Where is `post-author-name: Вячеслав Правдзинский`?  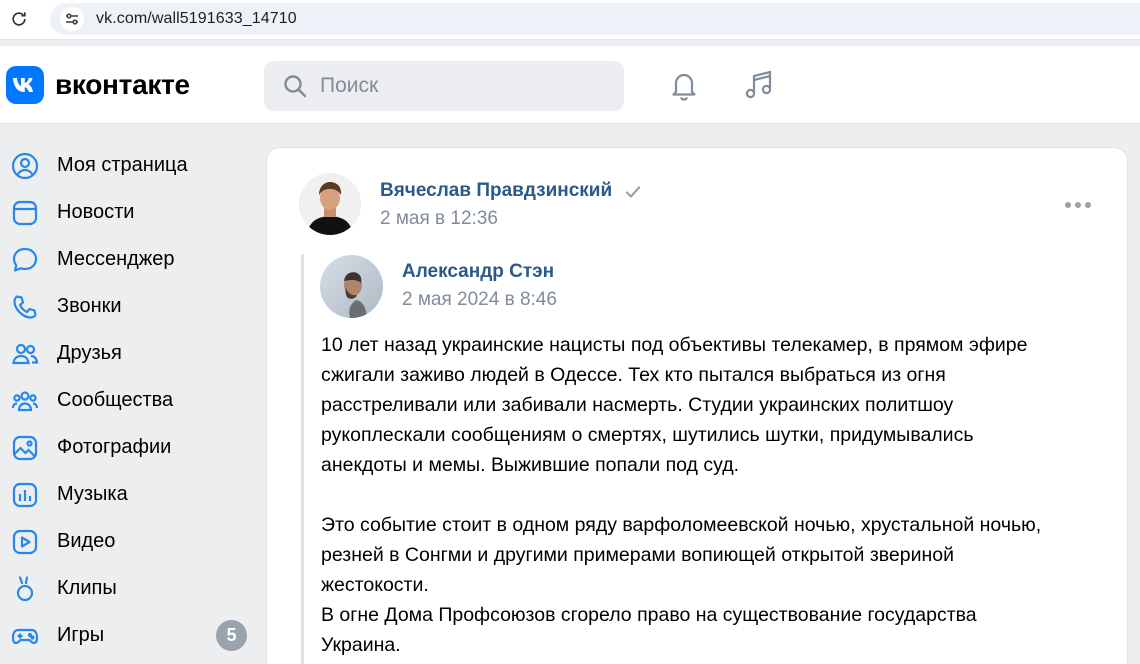
post-author-name: Вячеслав Правдзинский is located at coordinates (496, 191).